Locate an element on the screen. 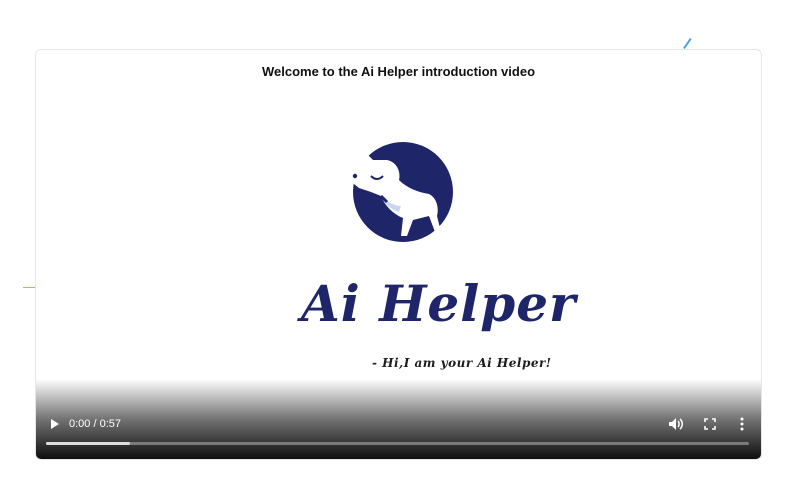  volume-icon is located at coordinates (676, 424).